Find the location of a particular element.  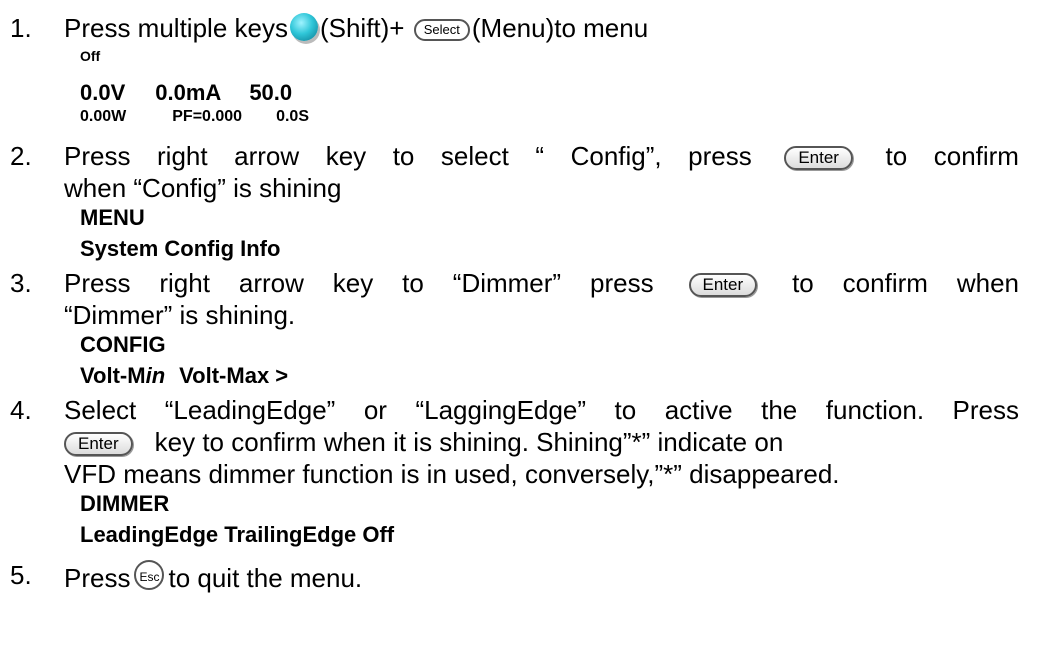

display-readings: 0.0V 0.0mA 50.0 is located at coordinates (186, 93).